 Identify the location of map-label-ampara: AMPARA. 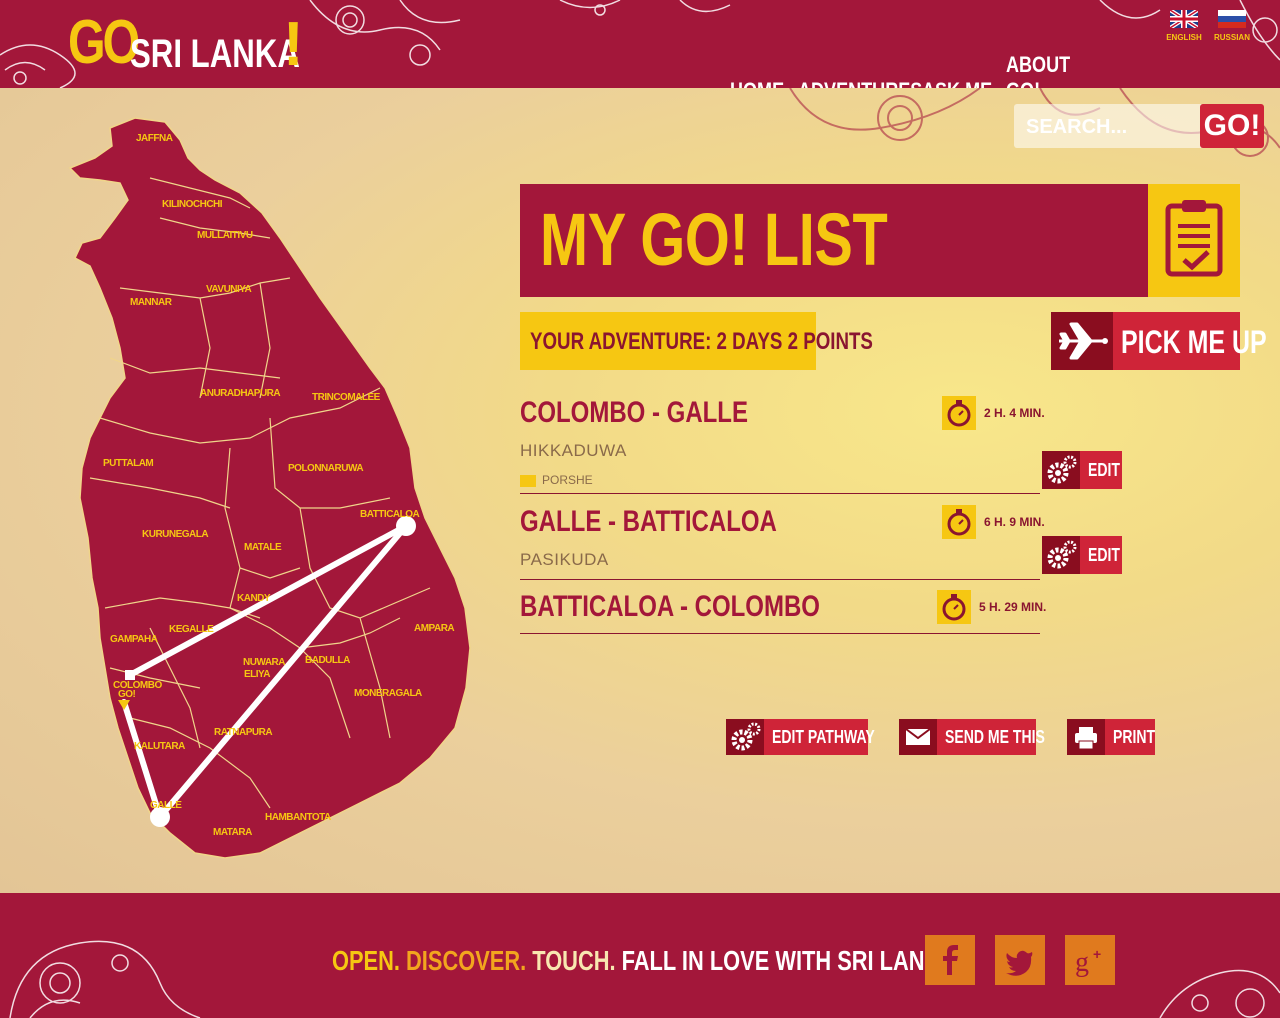
(434, 628).